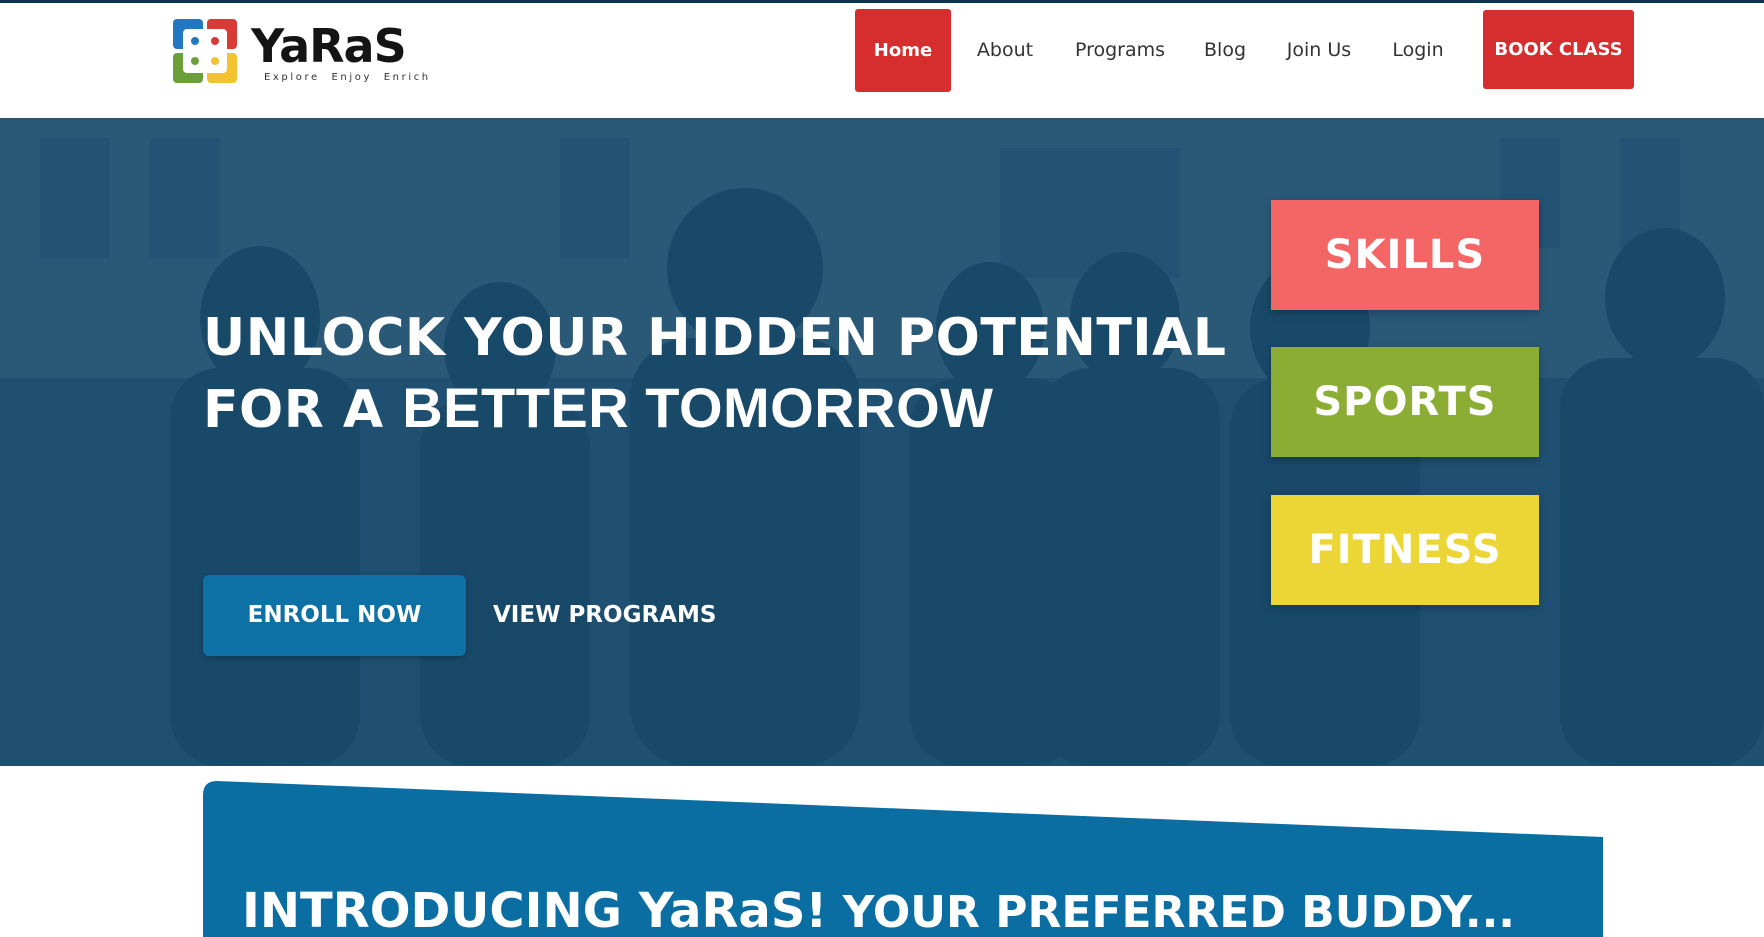 This screenshot has width=1764, height=937. Describe the element at coordinates (303, 410) in the screenshot. I see `headline-line-2-prefix: FOR A` at that location.